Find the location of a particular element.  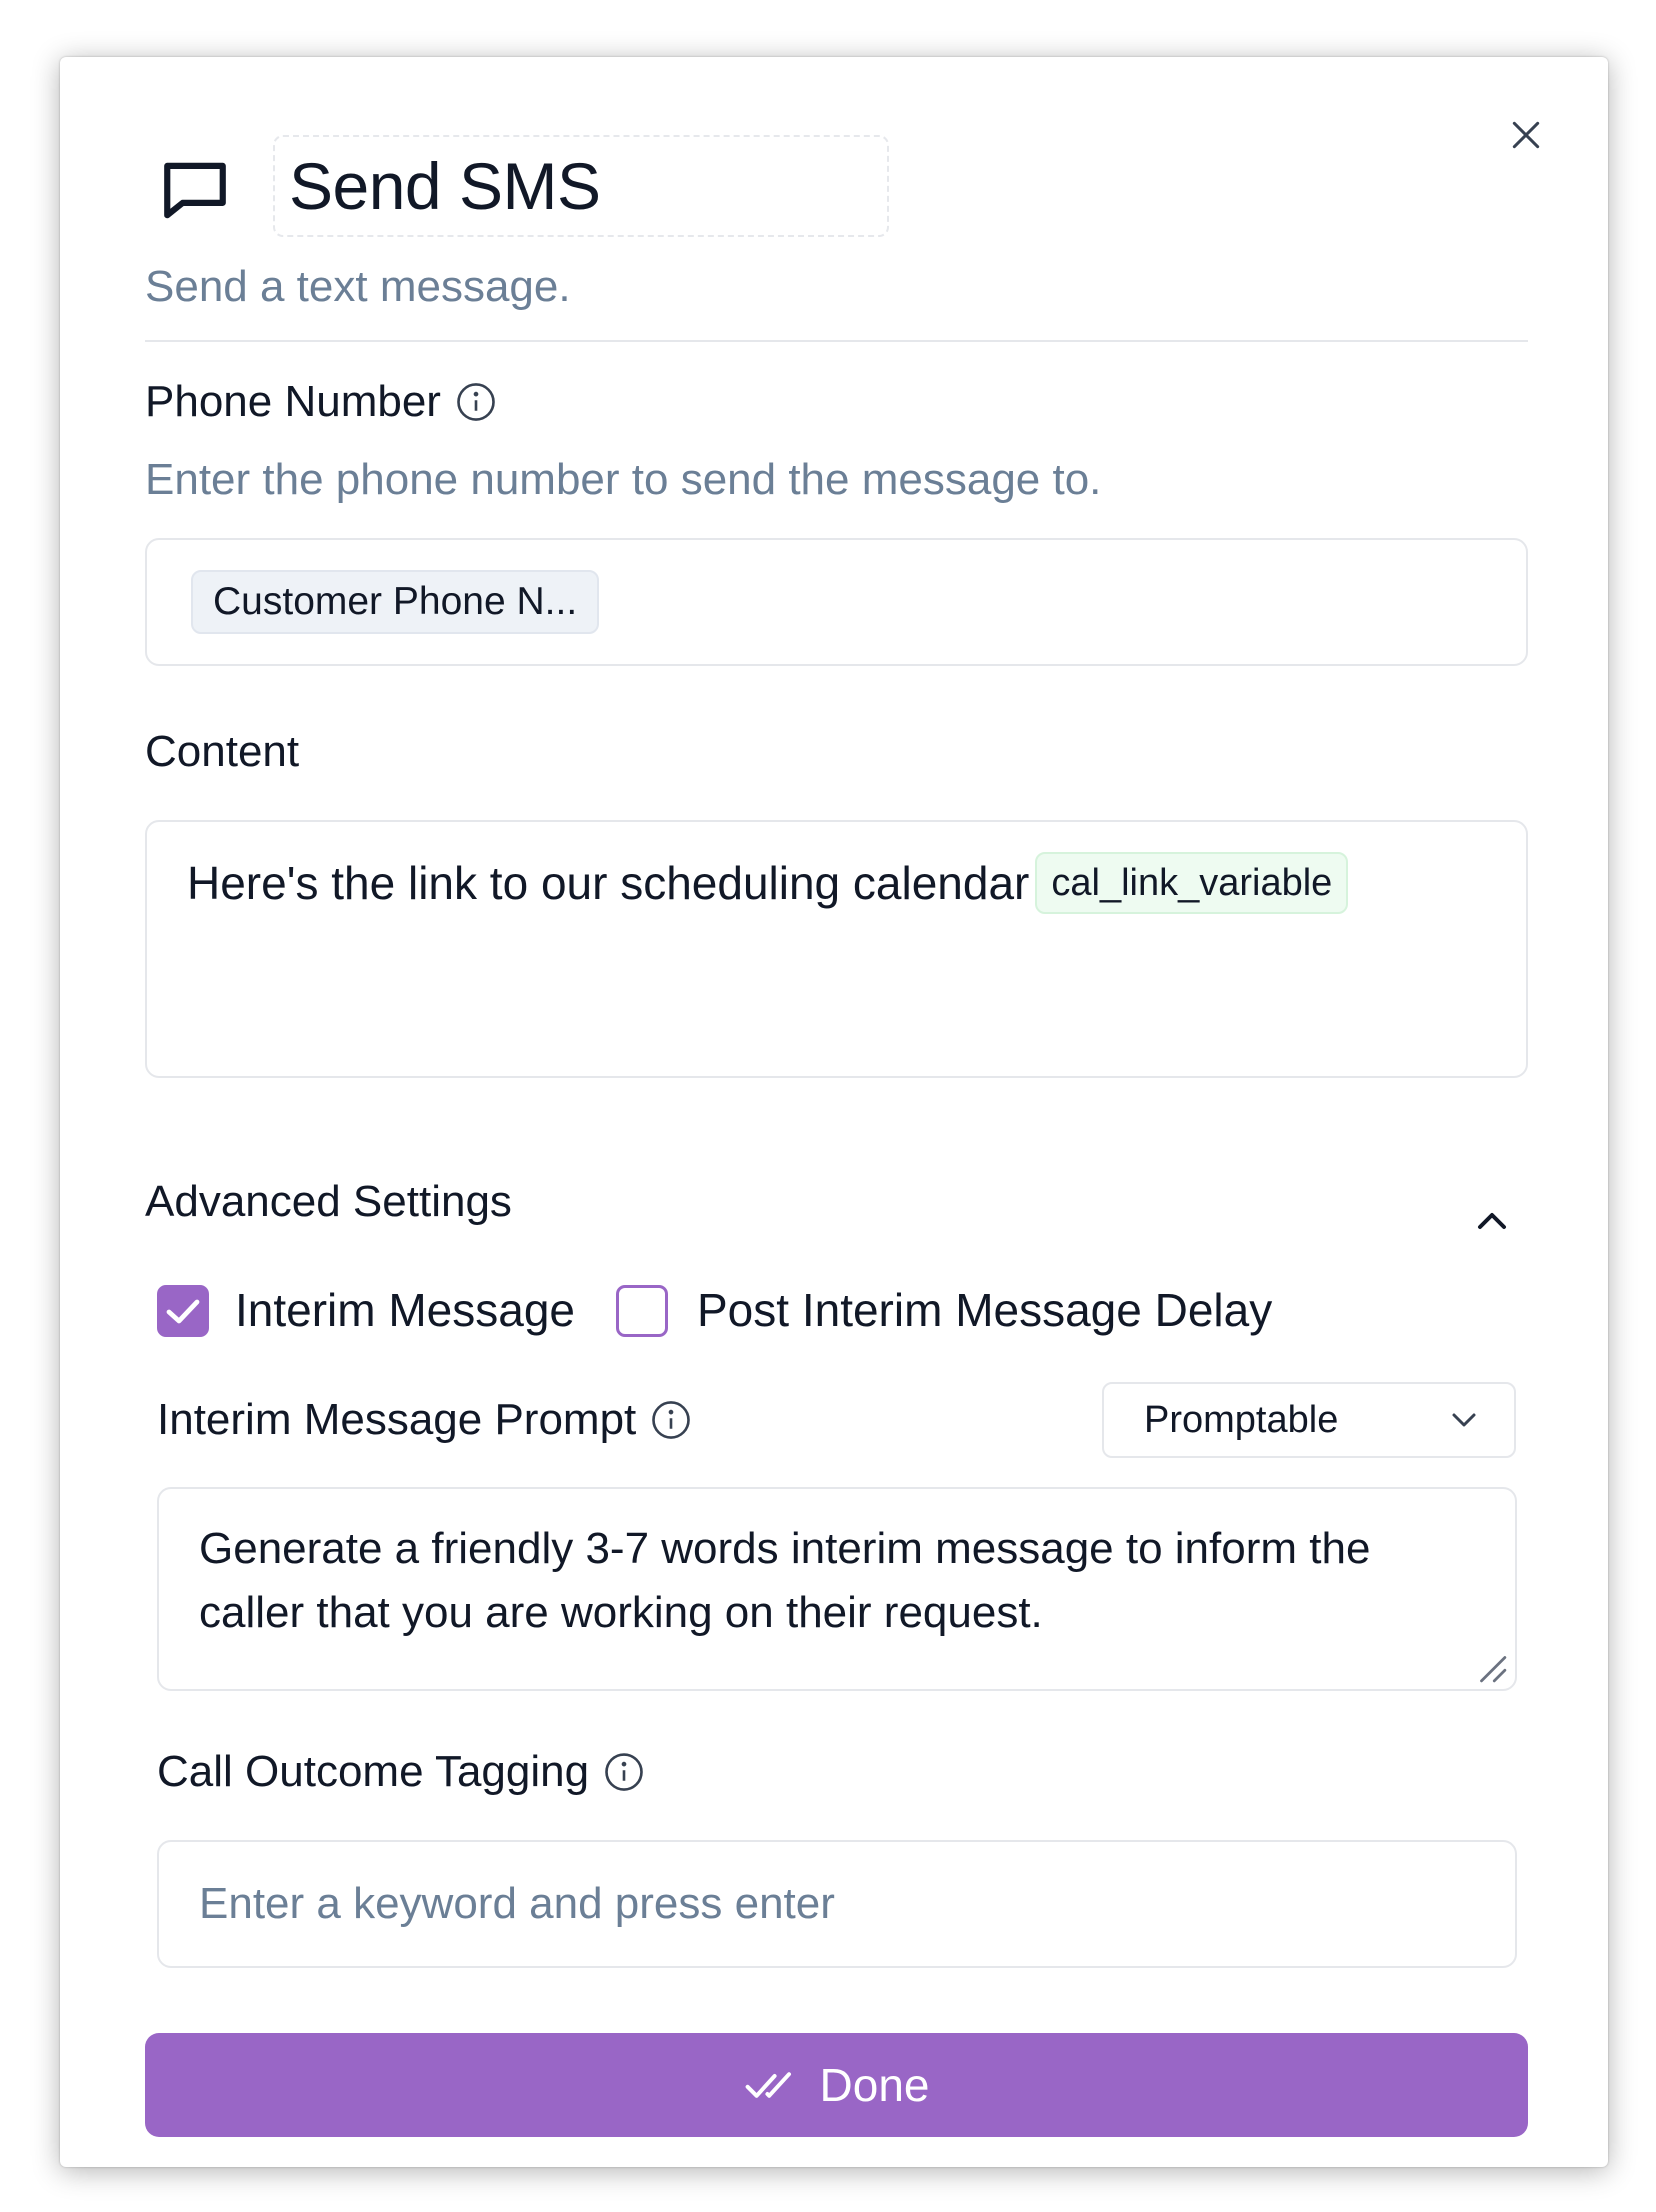

interim-message-checkbox is located at coordinates (183, 1311).